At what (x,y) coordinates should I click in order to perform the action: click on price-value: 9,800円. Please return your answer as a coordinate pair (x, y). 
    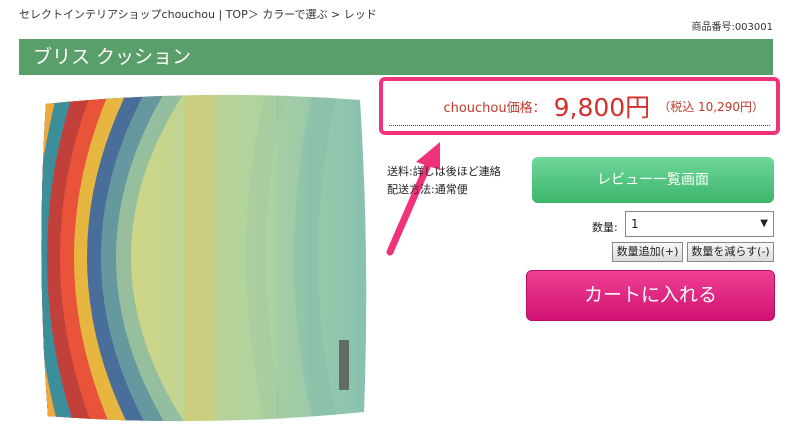
    Looking at the image, I should click on (602, 107).